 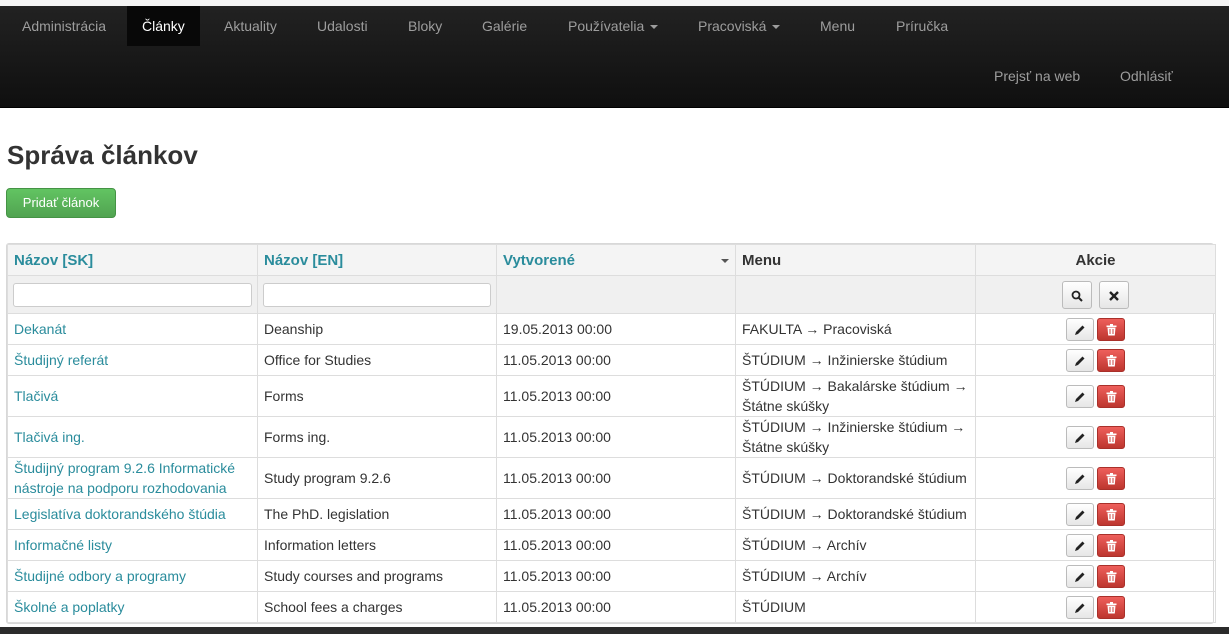 What do you see at coordinates (132, 514) in the screenshot?
I see `cell-nazov-sk: Legislatíva doktorandského štúdia` at bounding box center [132, 514].